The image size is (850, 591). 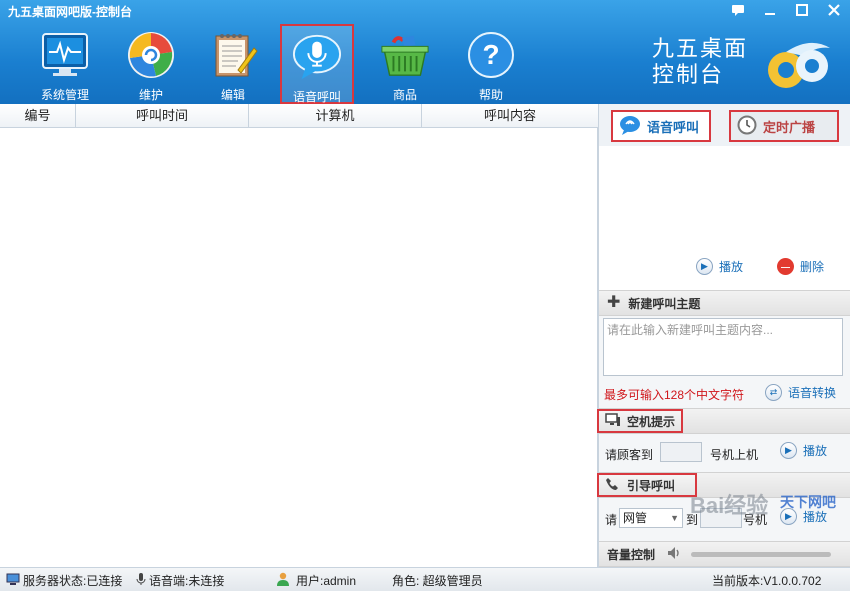 What do you see at coordinates (808, 502) in the screenshot?
I see `watermark-txwb: 天下网吧` at bounding box center [808, 502].